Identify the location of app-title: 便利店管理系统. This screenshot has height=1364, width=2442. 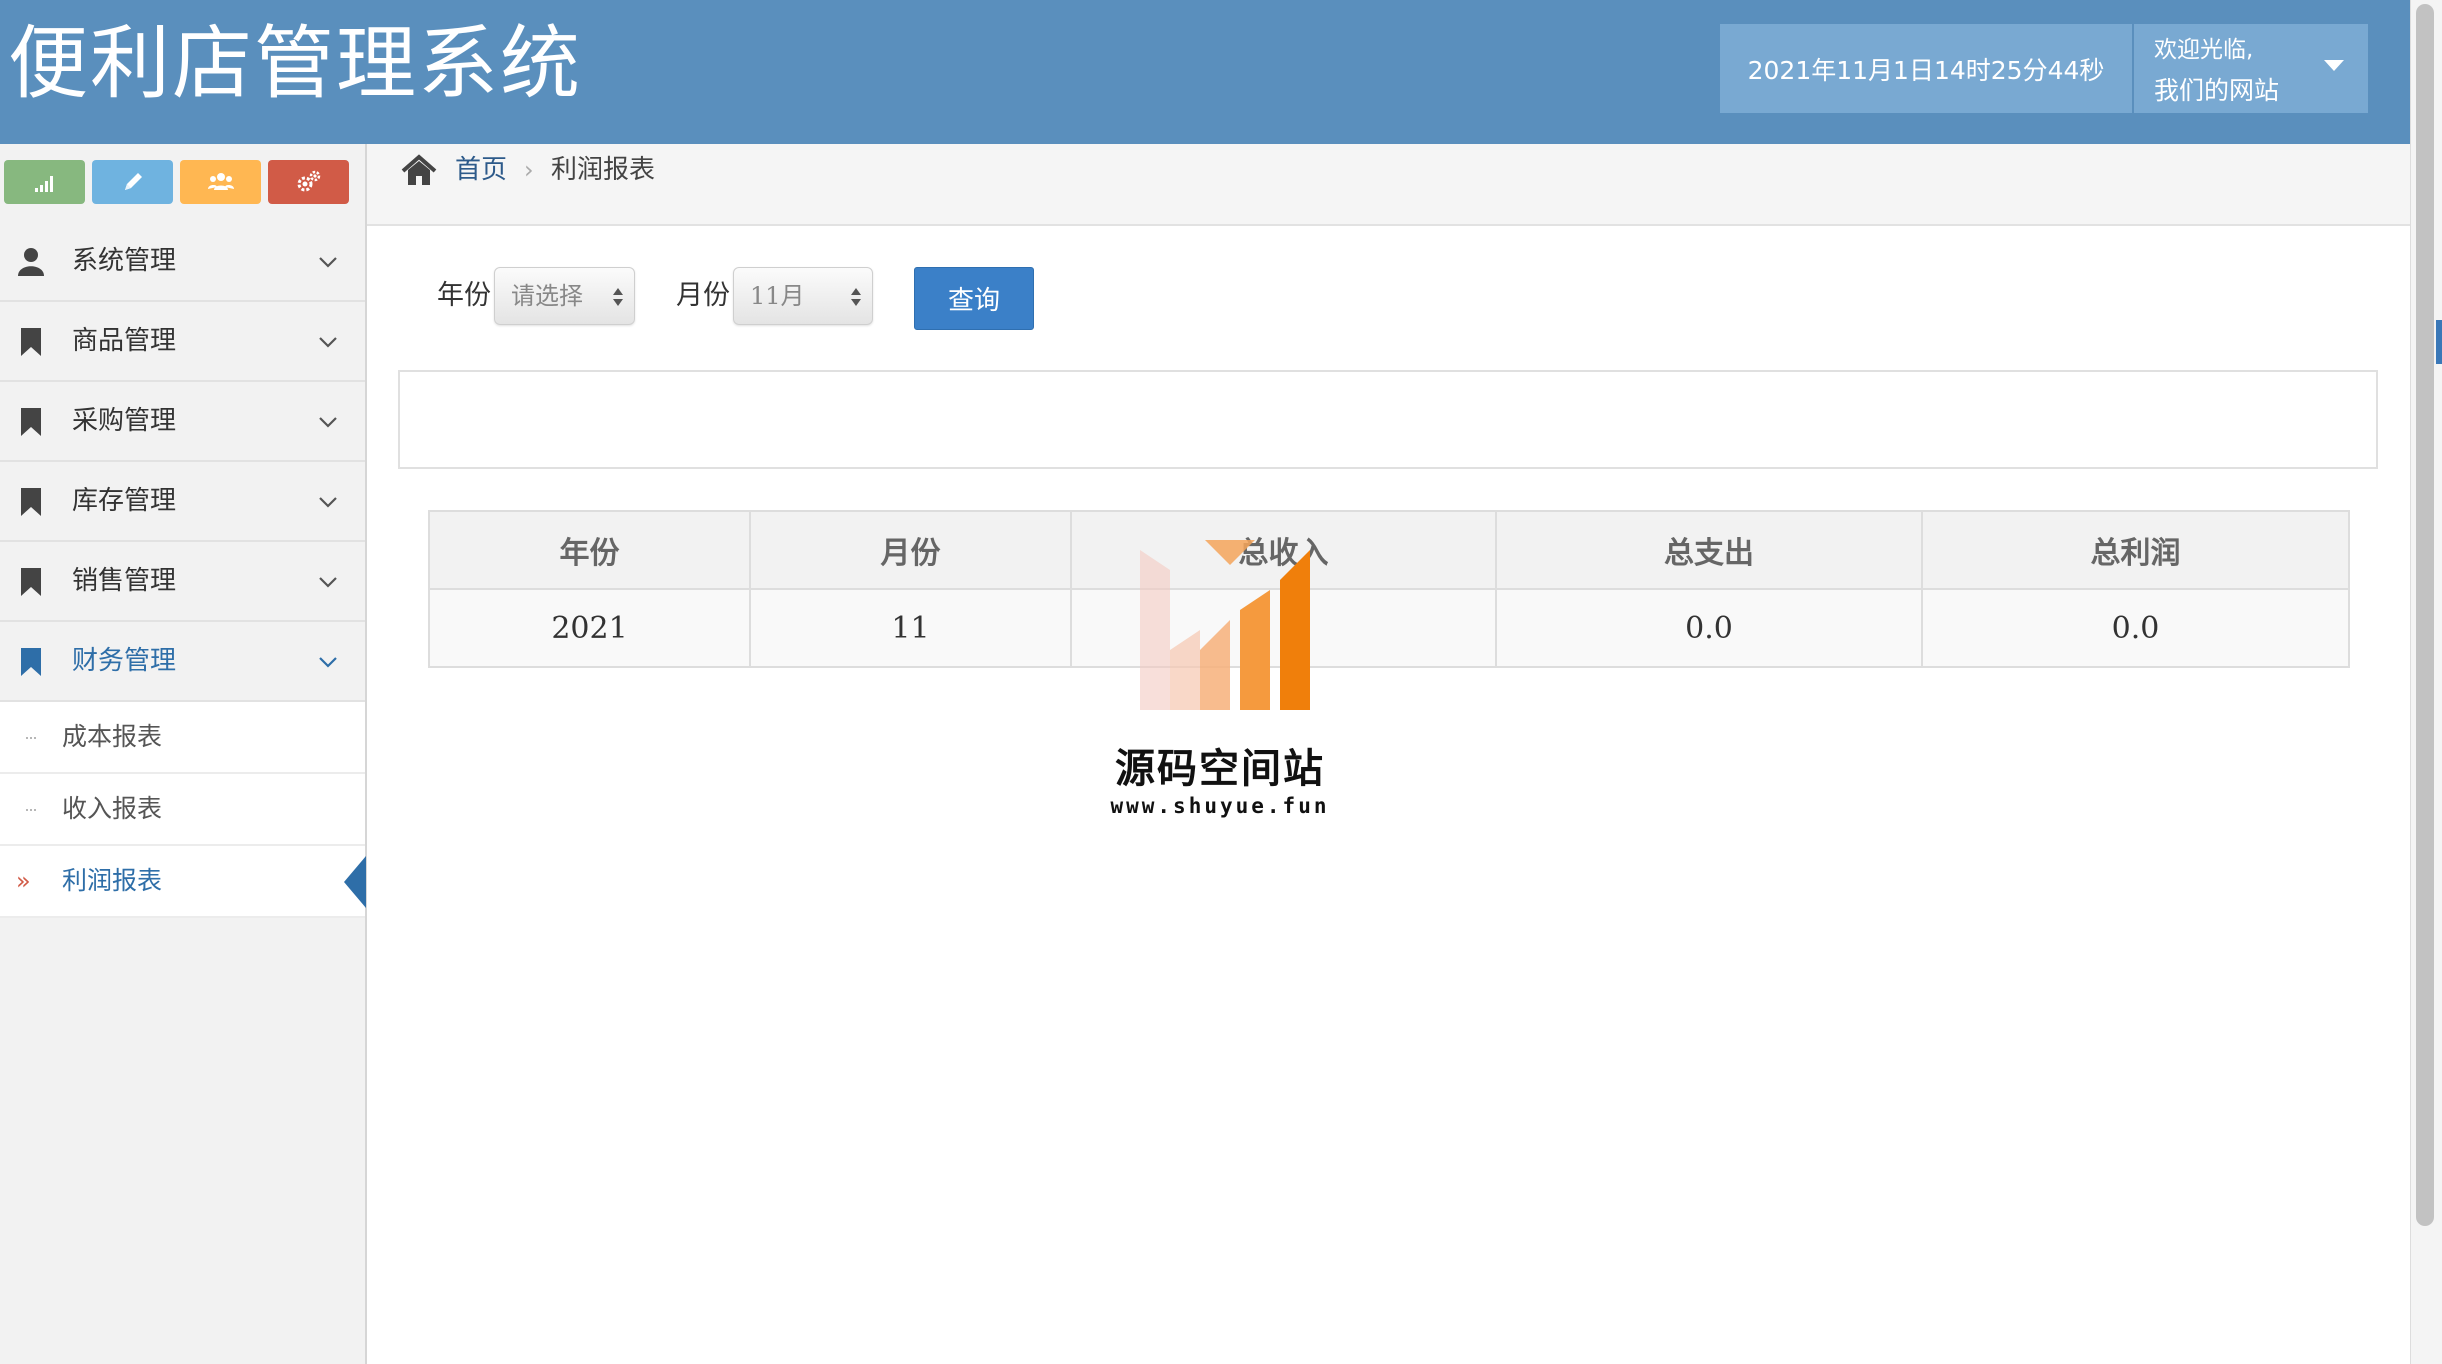
(295, 63).